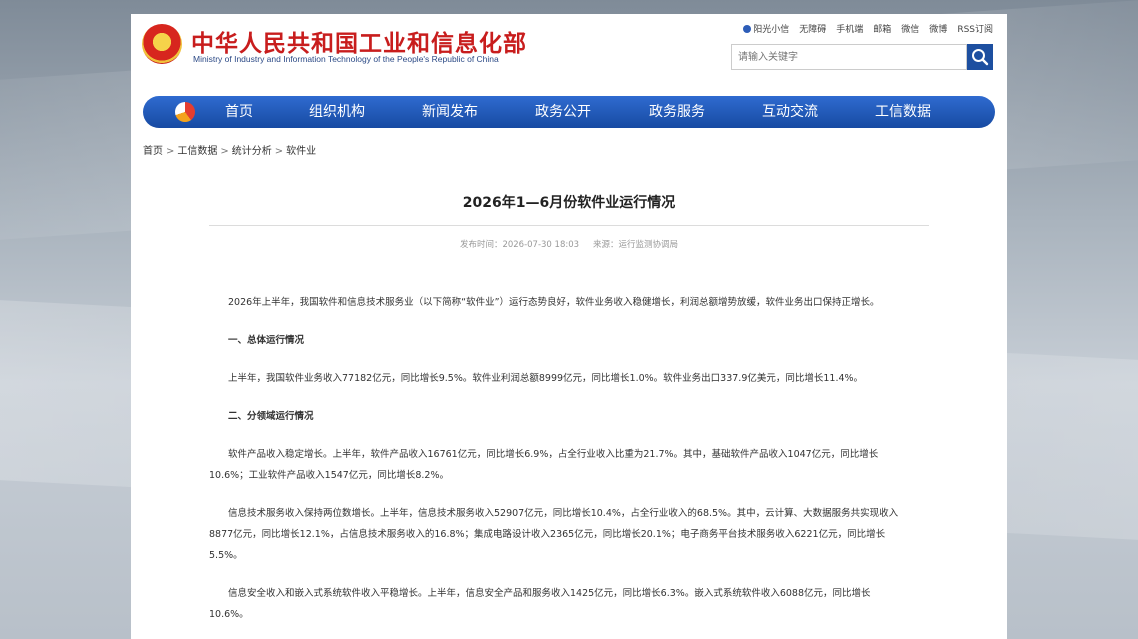 This screenshot has width=1138, height=639. I want to click on site-title: 中华人民共和国工业和信息化部, so click(359, 41).